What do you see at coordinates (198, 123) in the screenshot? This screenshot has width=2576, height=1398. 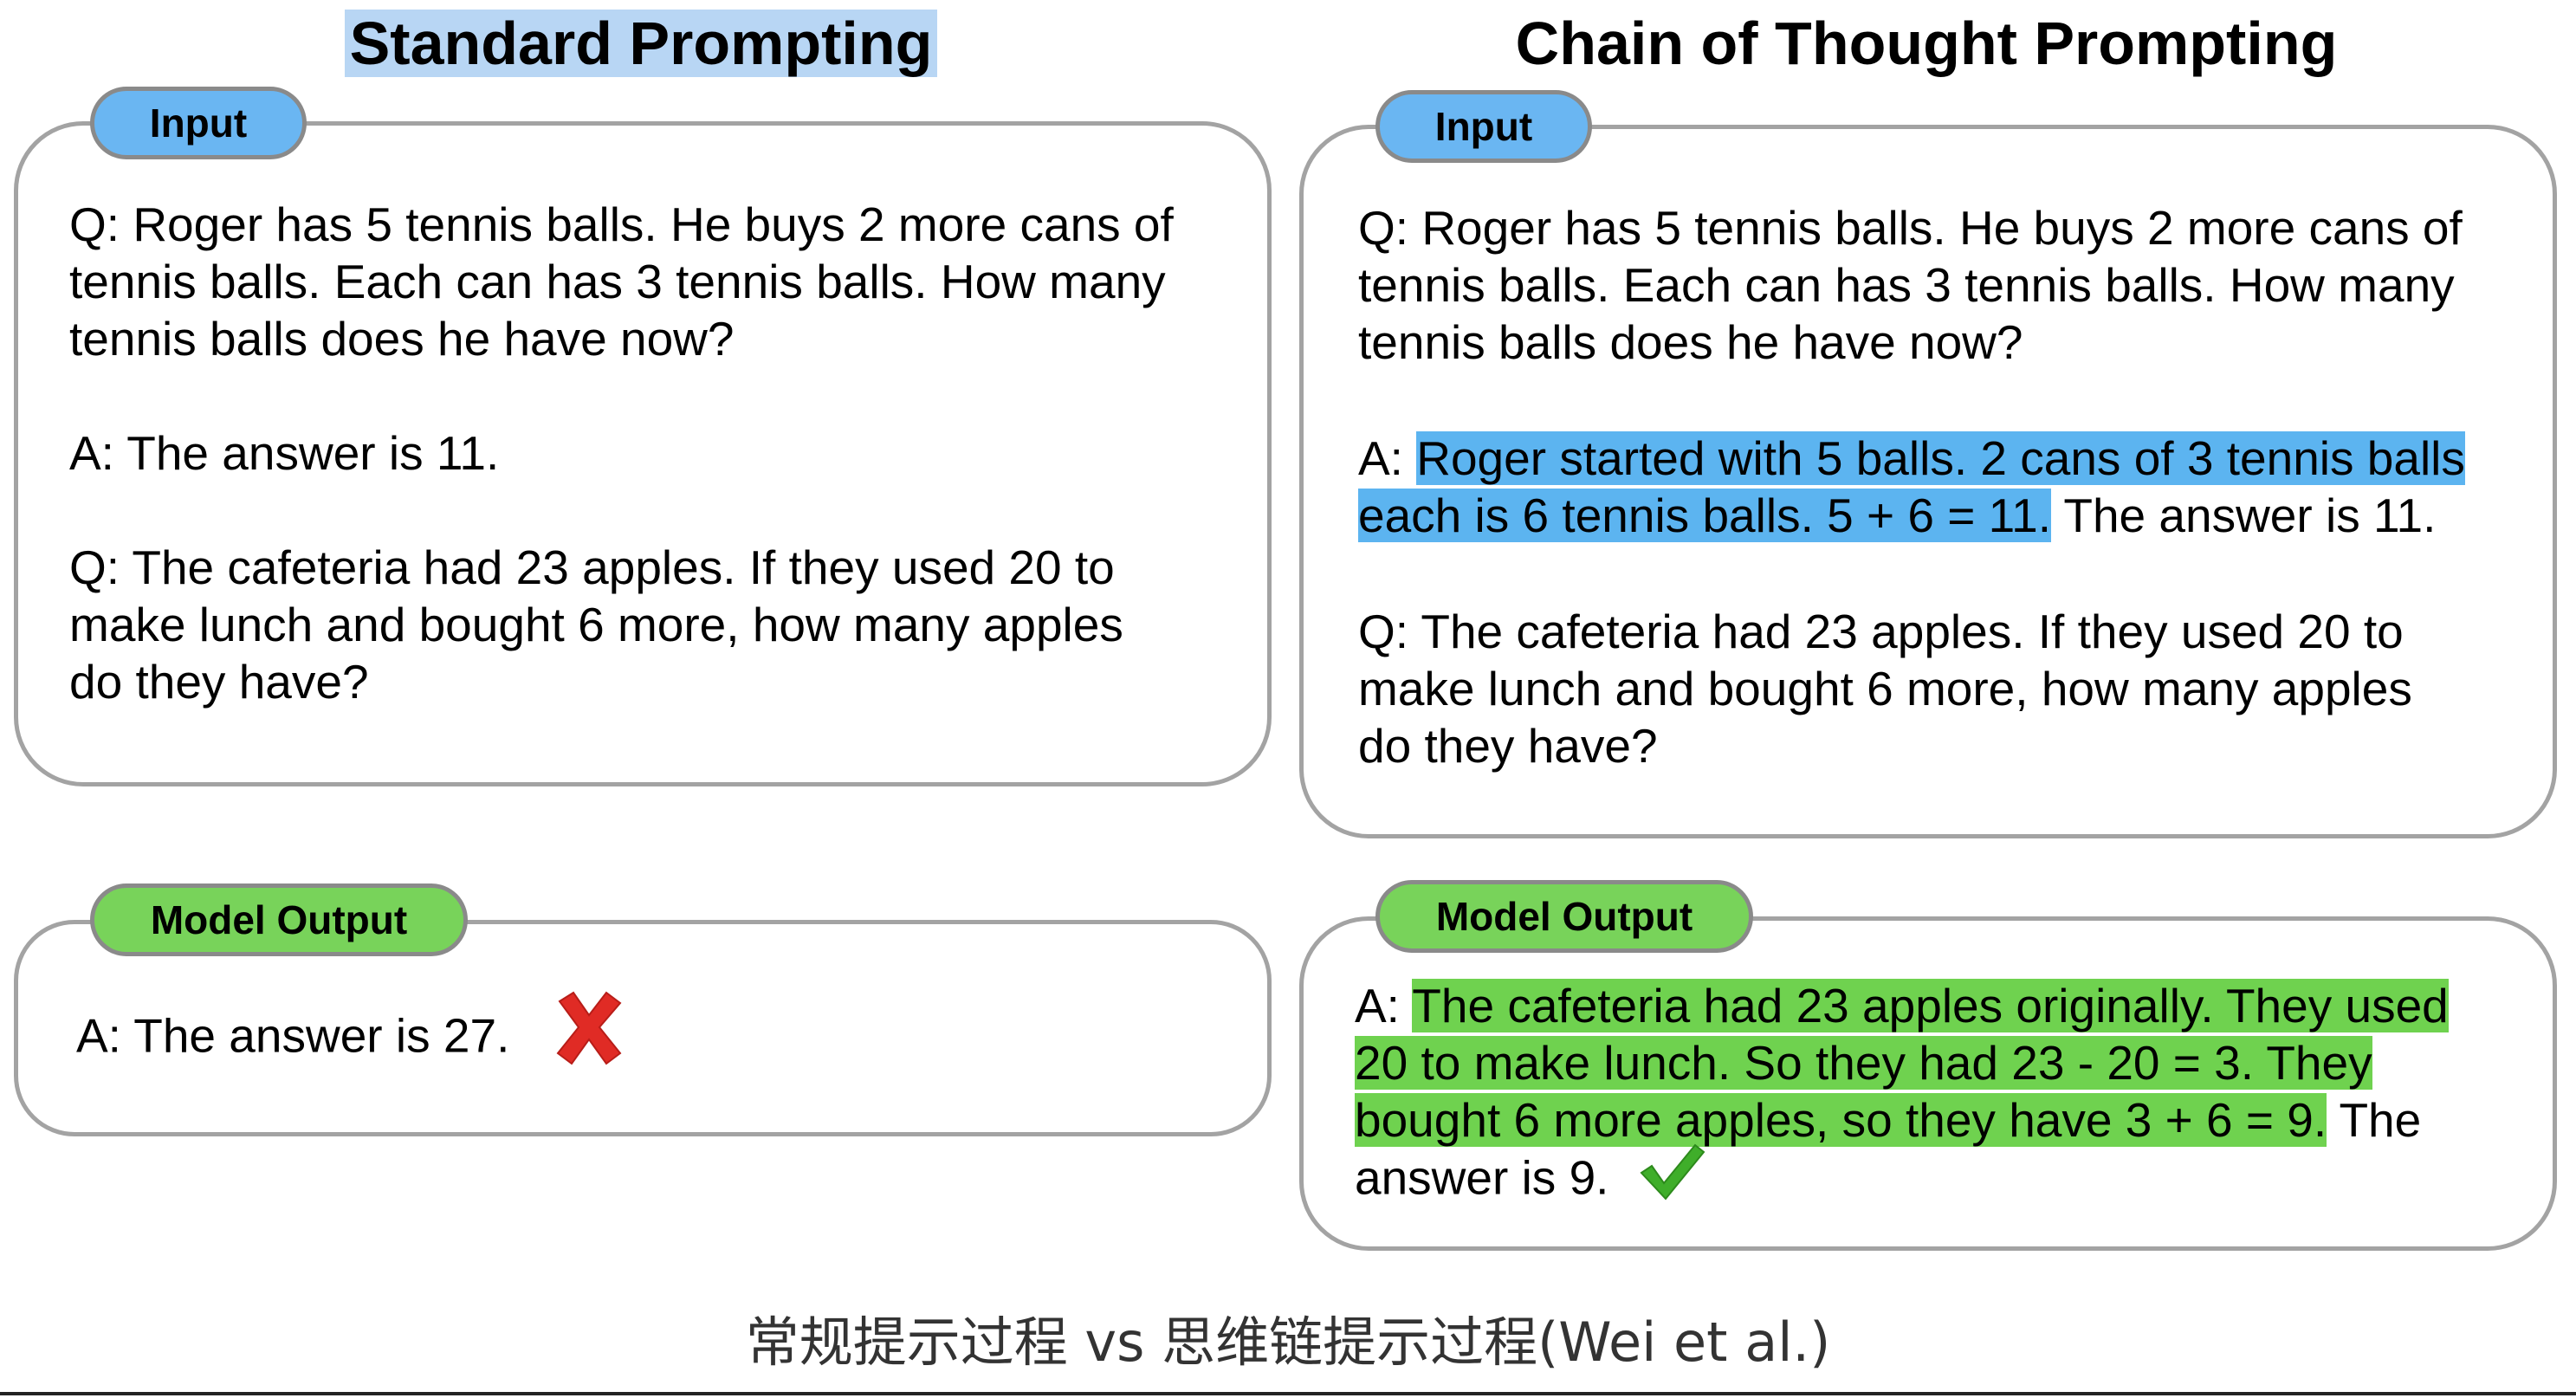 I see `standard-input-tab: Input` at bounding box center [198, 123].